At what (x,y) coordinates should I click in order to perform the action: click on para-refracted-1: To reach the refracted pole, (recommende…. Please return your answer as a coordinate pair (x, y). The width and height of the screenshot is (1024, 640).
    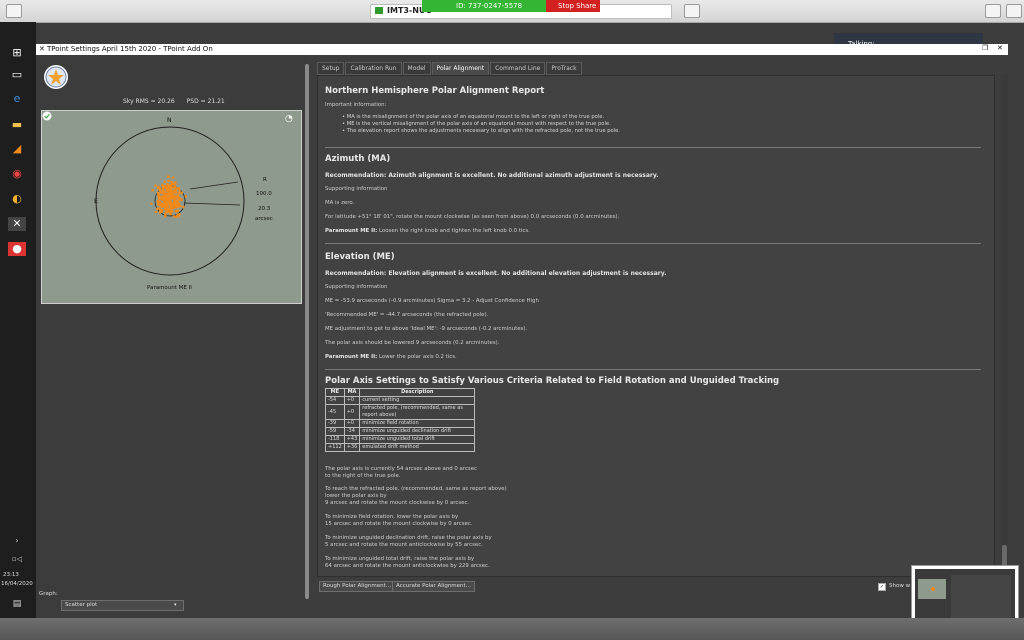
    Looking at the image, I should click on (416, 489).